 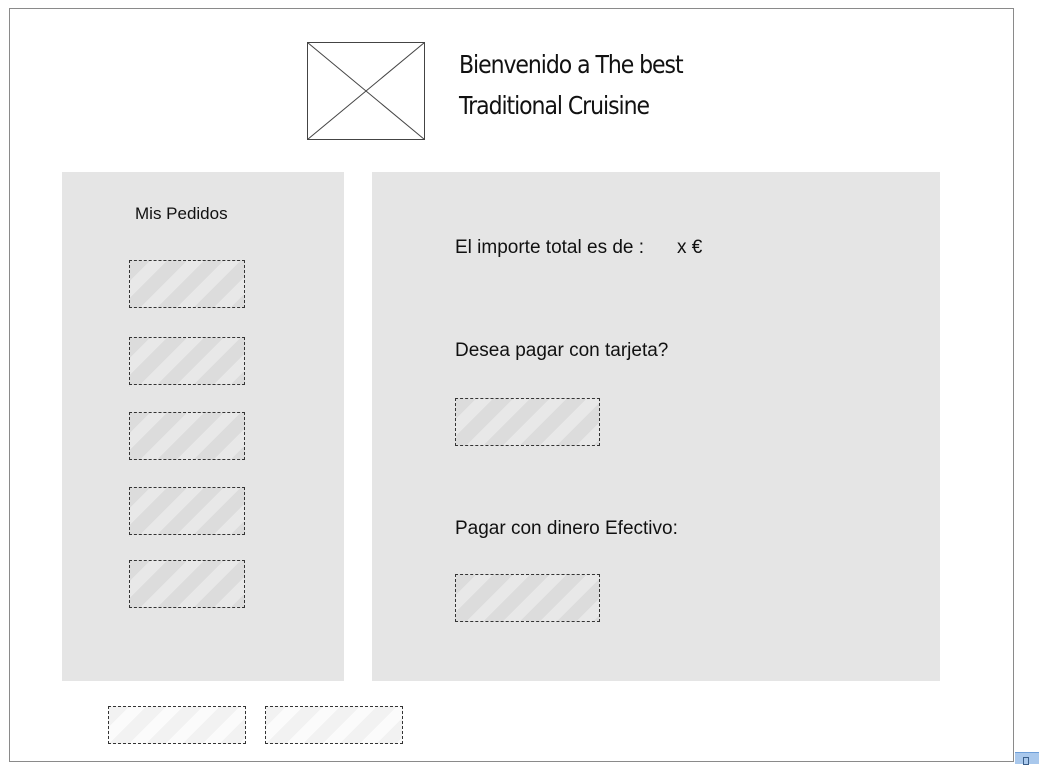 What do you see at coordinates (566, 528) in the screenshot?
I see `cash-payment-label: Pagar con dinero Efectivo:` at bounding box center [566, 528].